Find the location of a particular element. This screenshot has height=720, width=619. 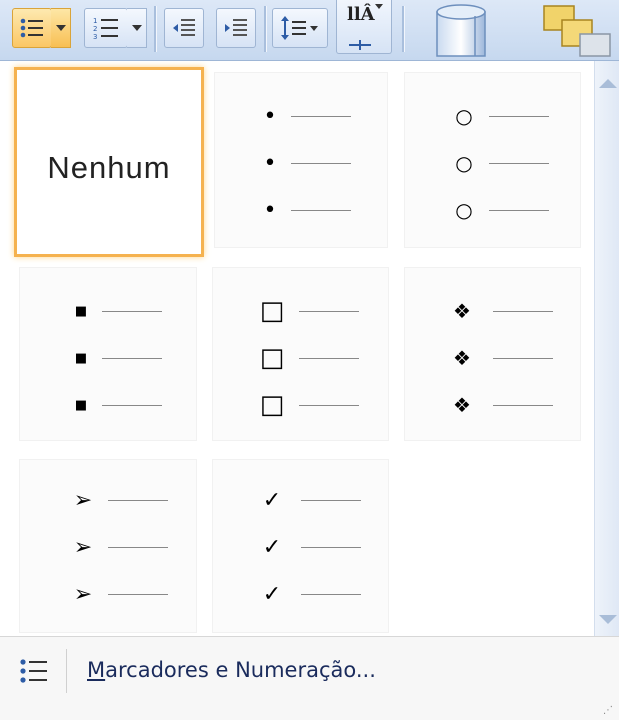

text-direction-button: llÂ is located at coordinates (364, 27).